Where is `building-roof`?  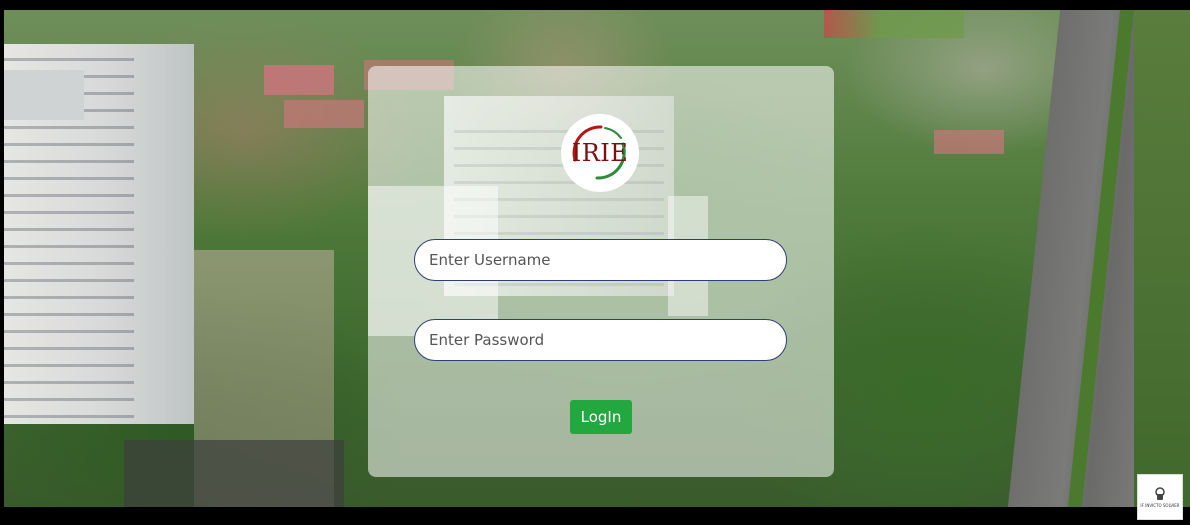
building-roof is located at coordinates (44, 95).